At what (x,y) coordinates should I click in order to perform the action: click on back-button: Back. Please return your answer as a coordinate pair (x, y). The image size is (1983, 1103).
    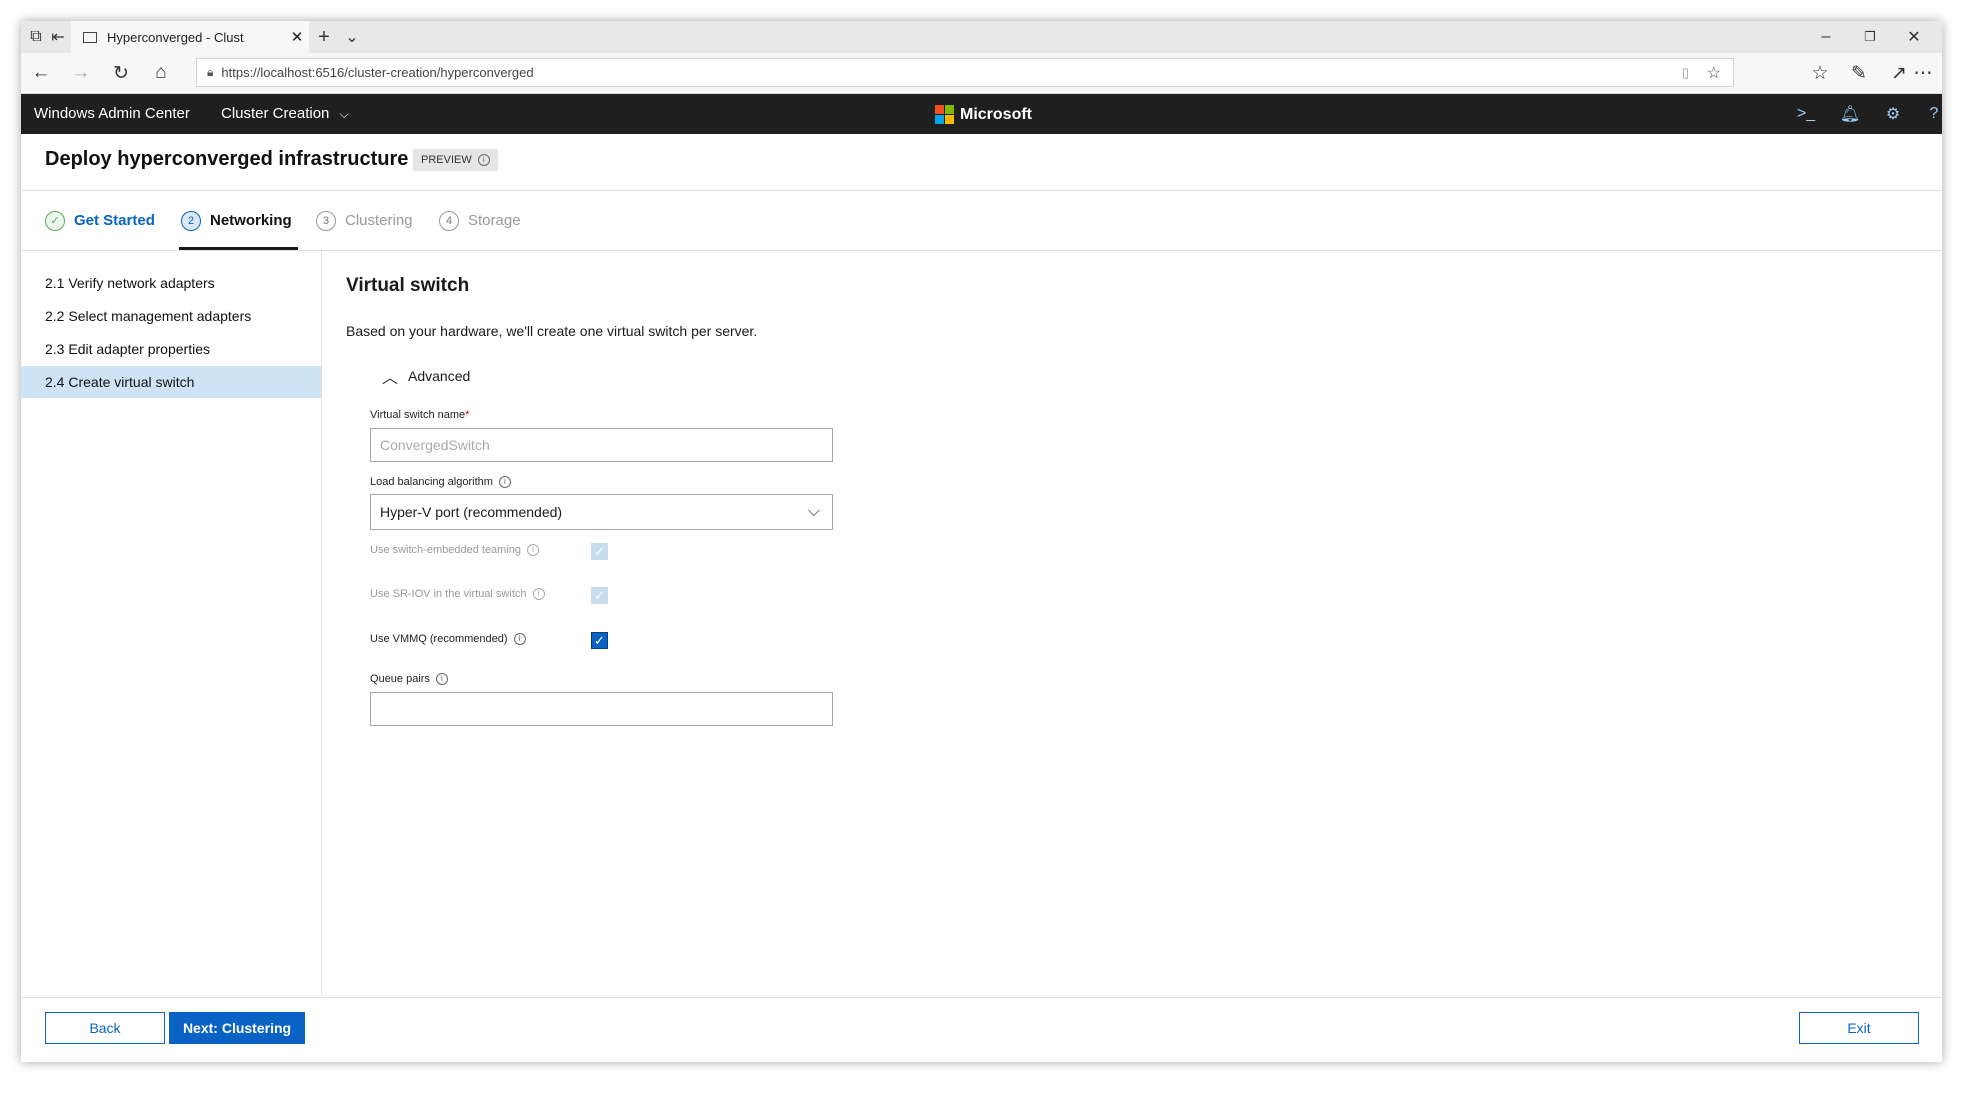
    Looking at the image, I should click on (105, 1028).